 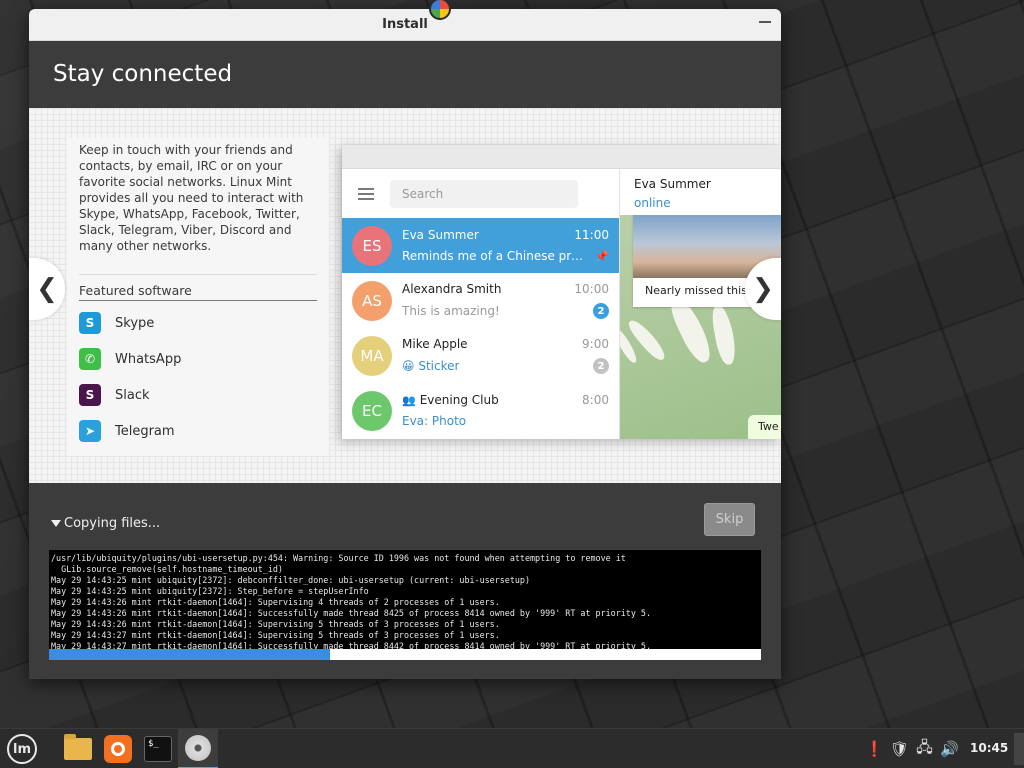 I want to click on chat-time: 9:00, so click(x=595, y=344).